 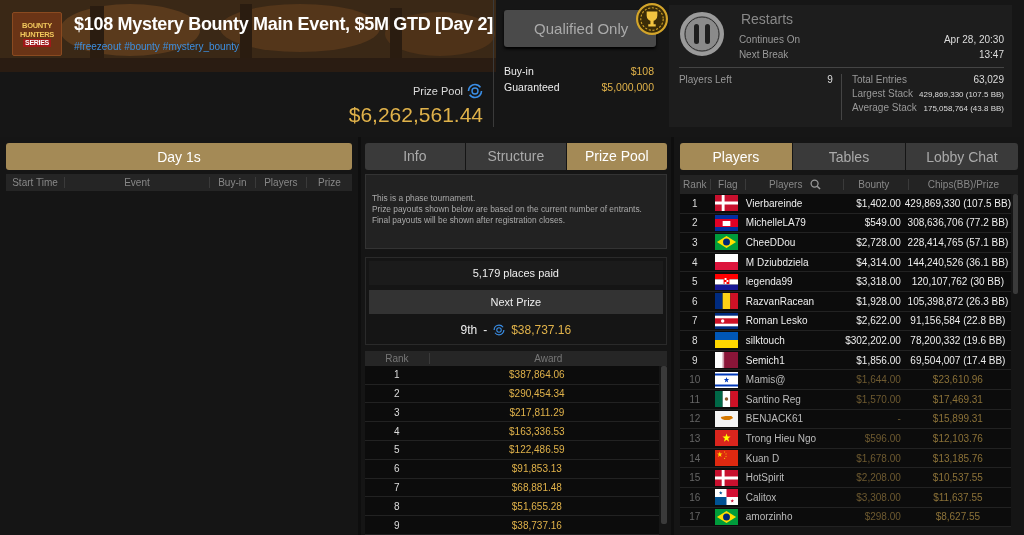 I want to click on bounty-cell-text: -, so click(x=899, y=419).